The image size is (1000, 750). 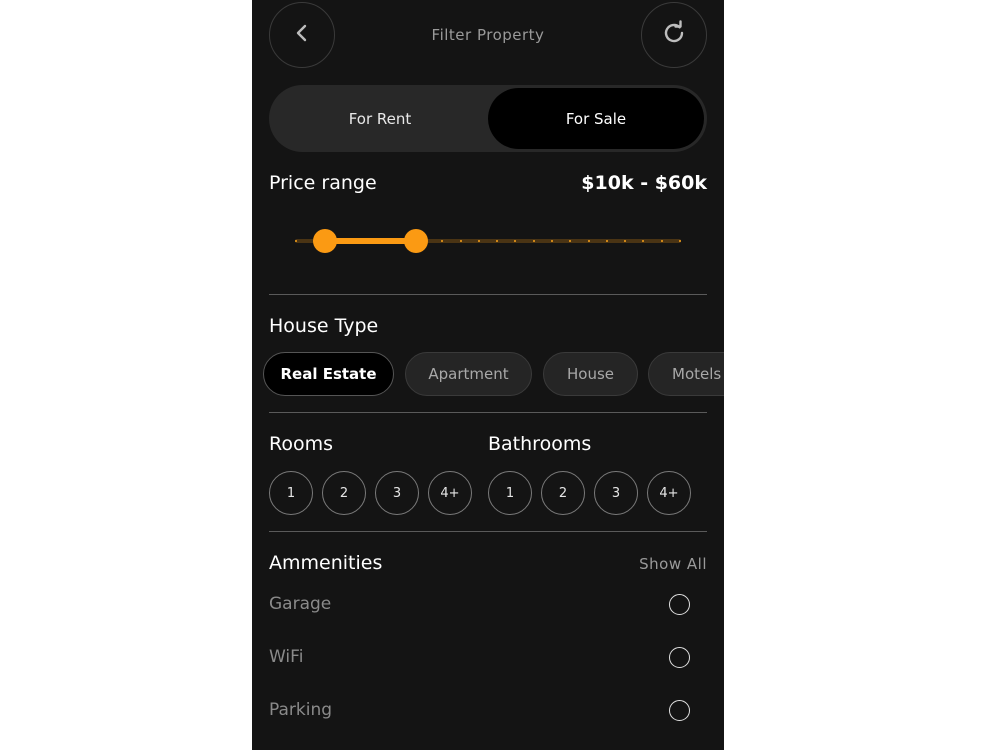 I want to click on slider-selected-range, so click(x=370, y=241).